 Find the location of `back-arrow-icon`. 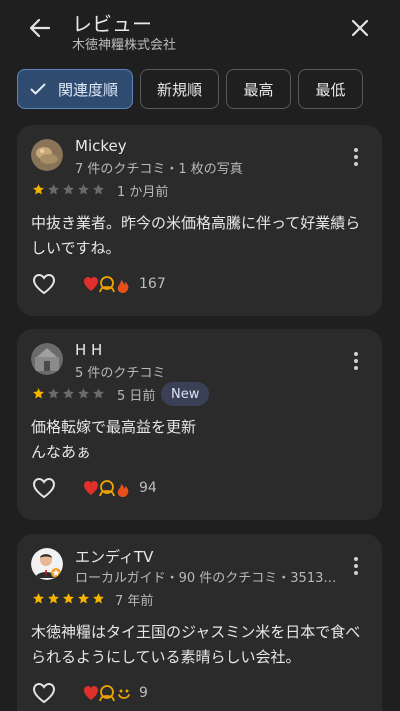

back-arrow-icon is located at coordinates (40, 28).